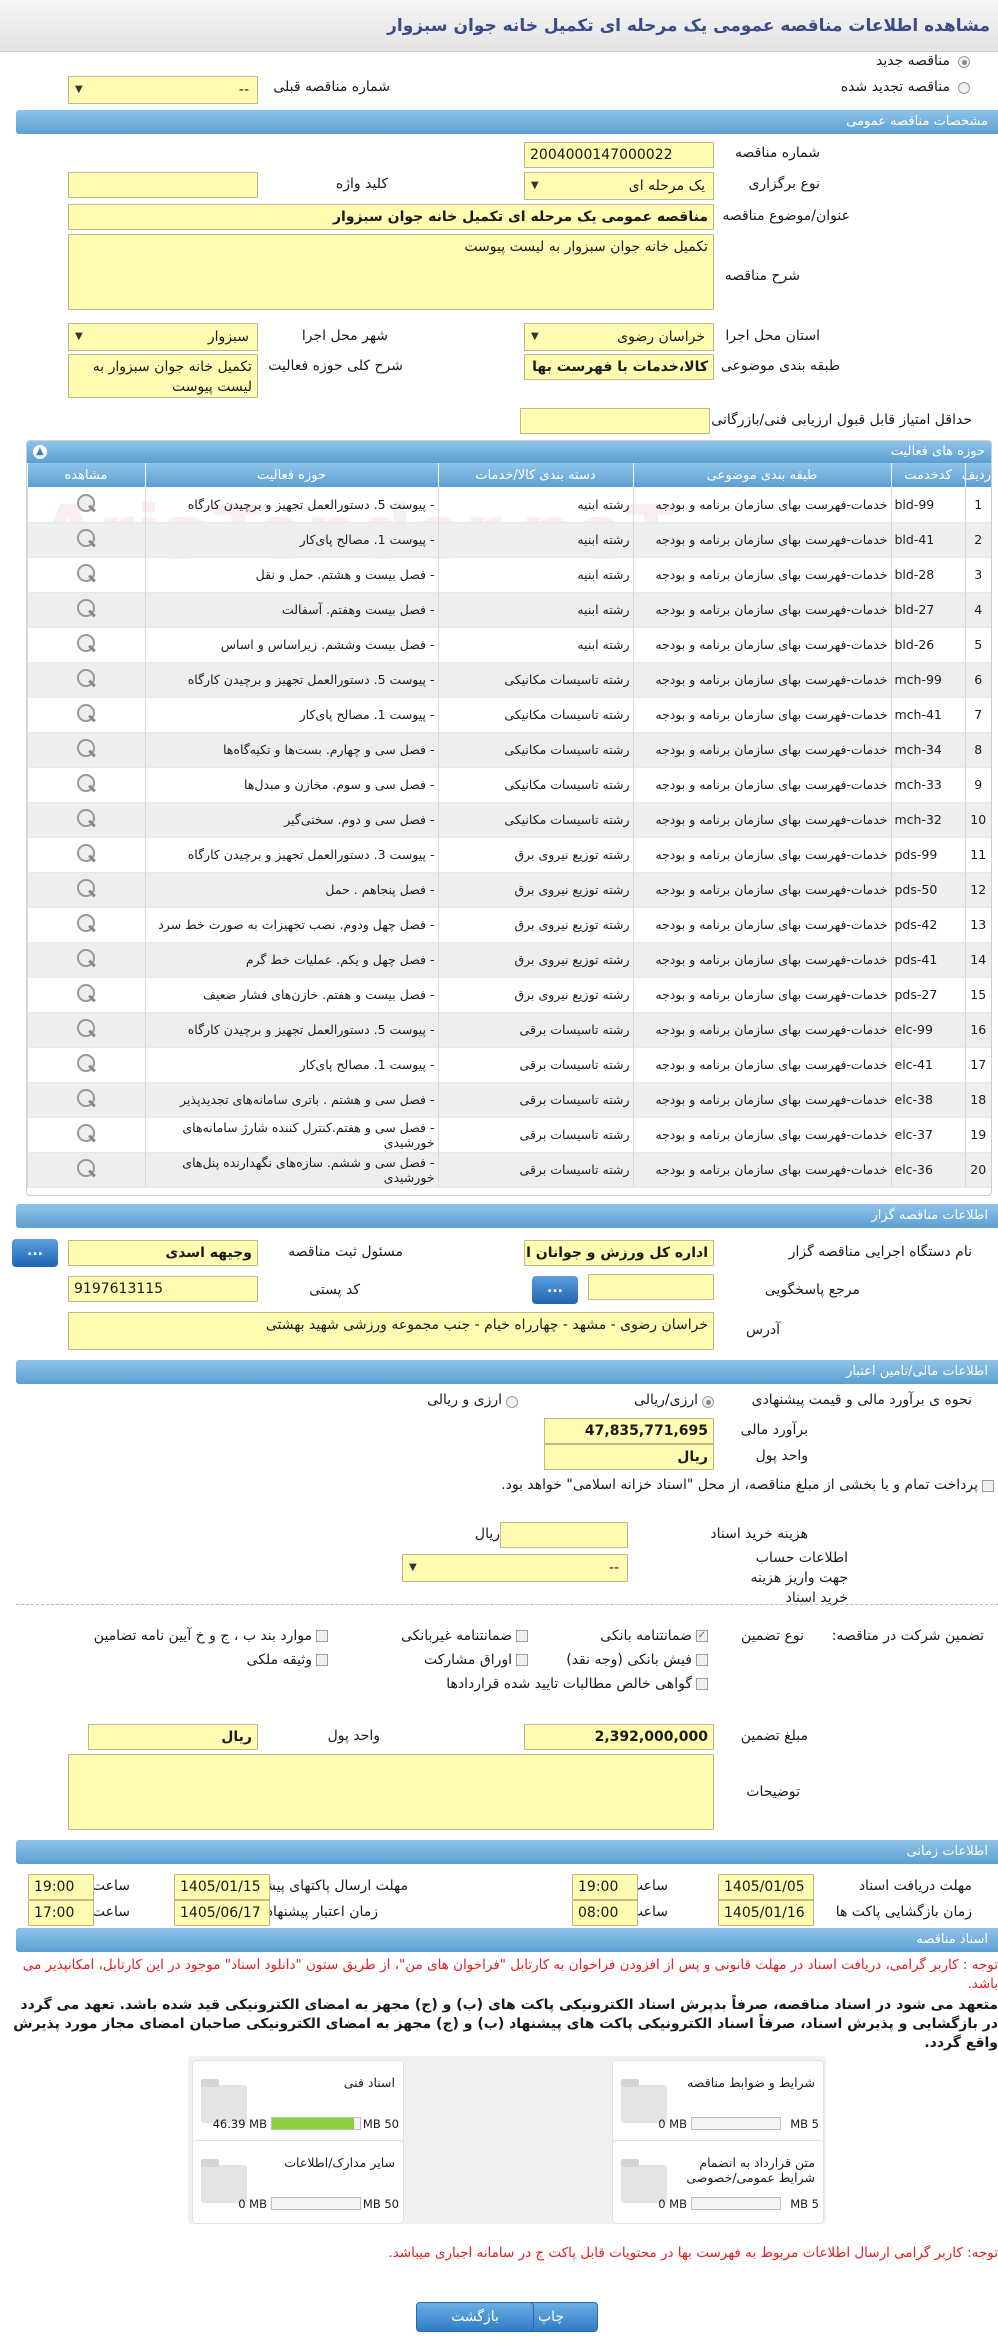 This screenshot has height=2341, width=998. I want to click on send-date-field: 1405/01/15, so click(222, 1887).